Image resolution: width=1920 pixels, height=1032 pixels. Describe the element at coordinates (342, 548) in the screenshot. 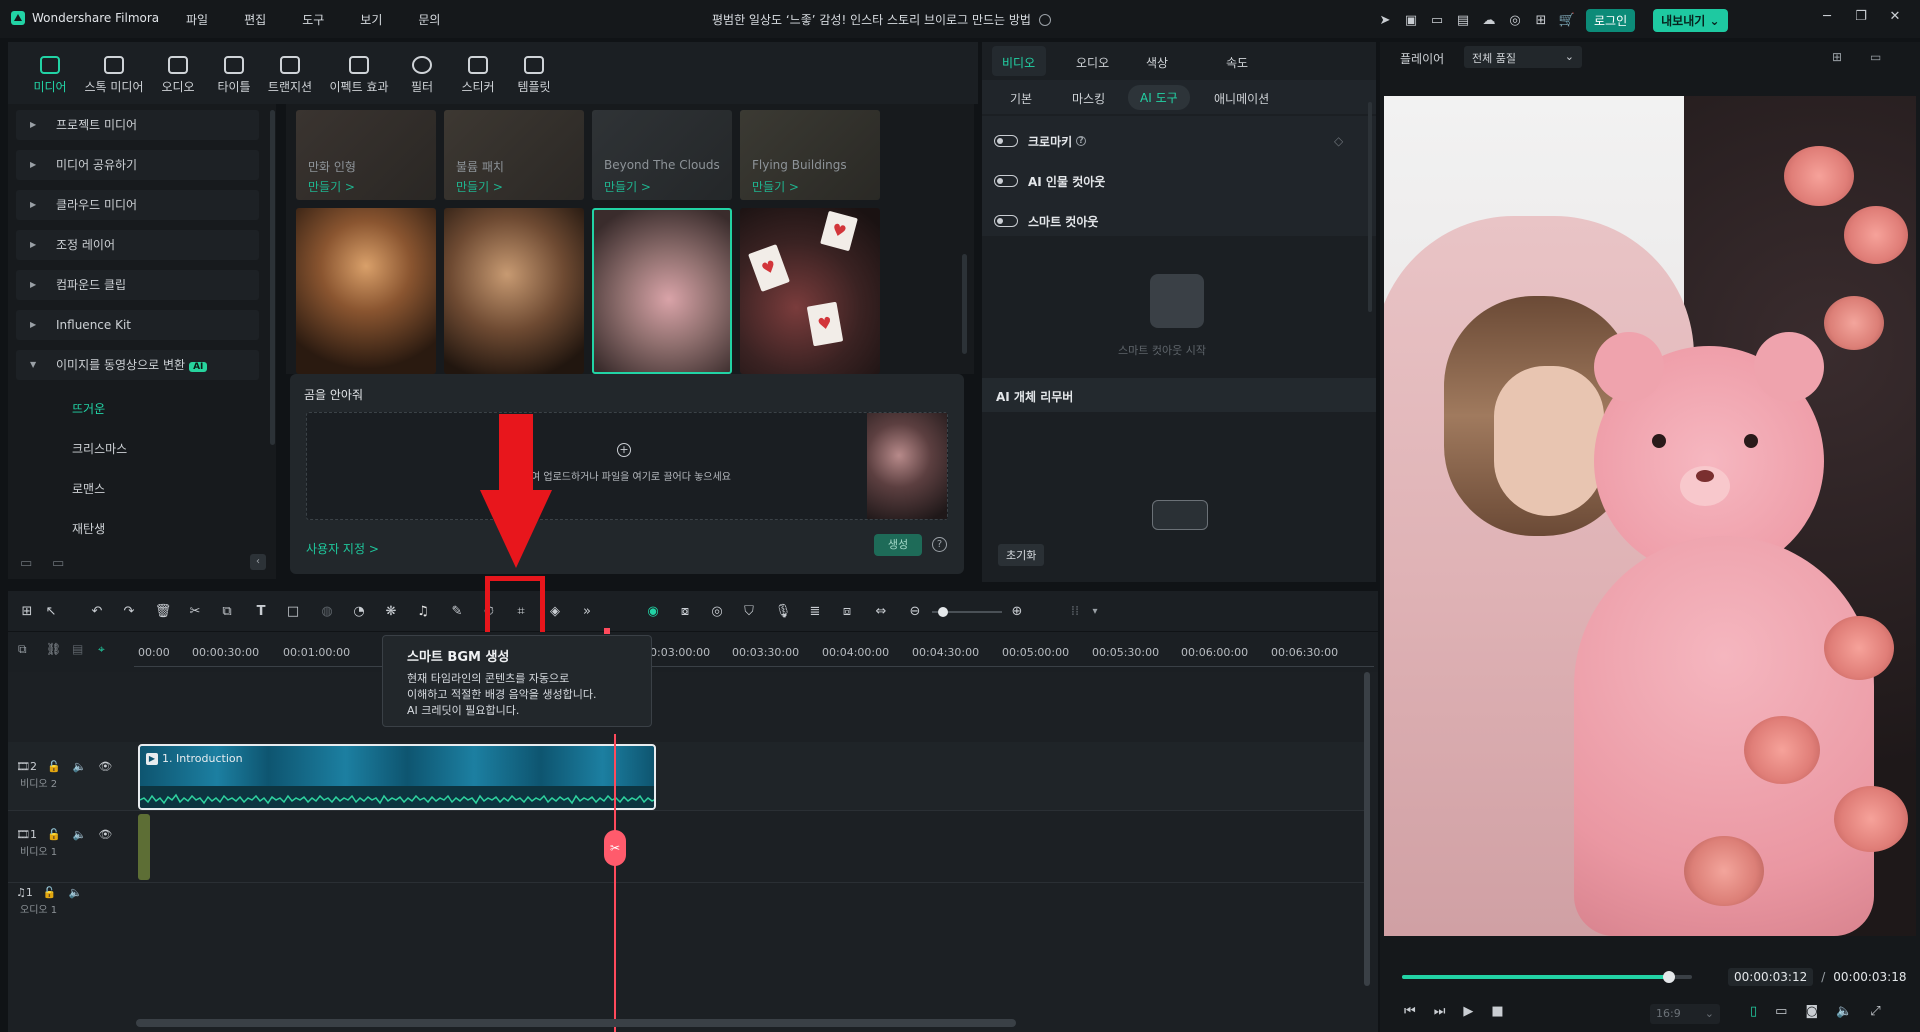

I see `custom-link: 사용자 지정 >` at that location.